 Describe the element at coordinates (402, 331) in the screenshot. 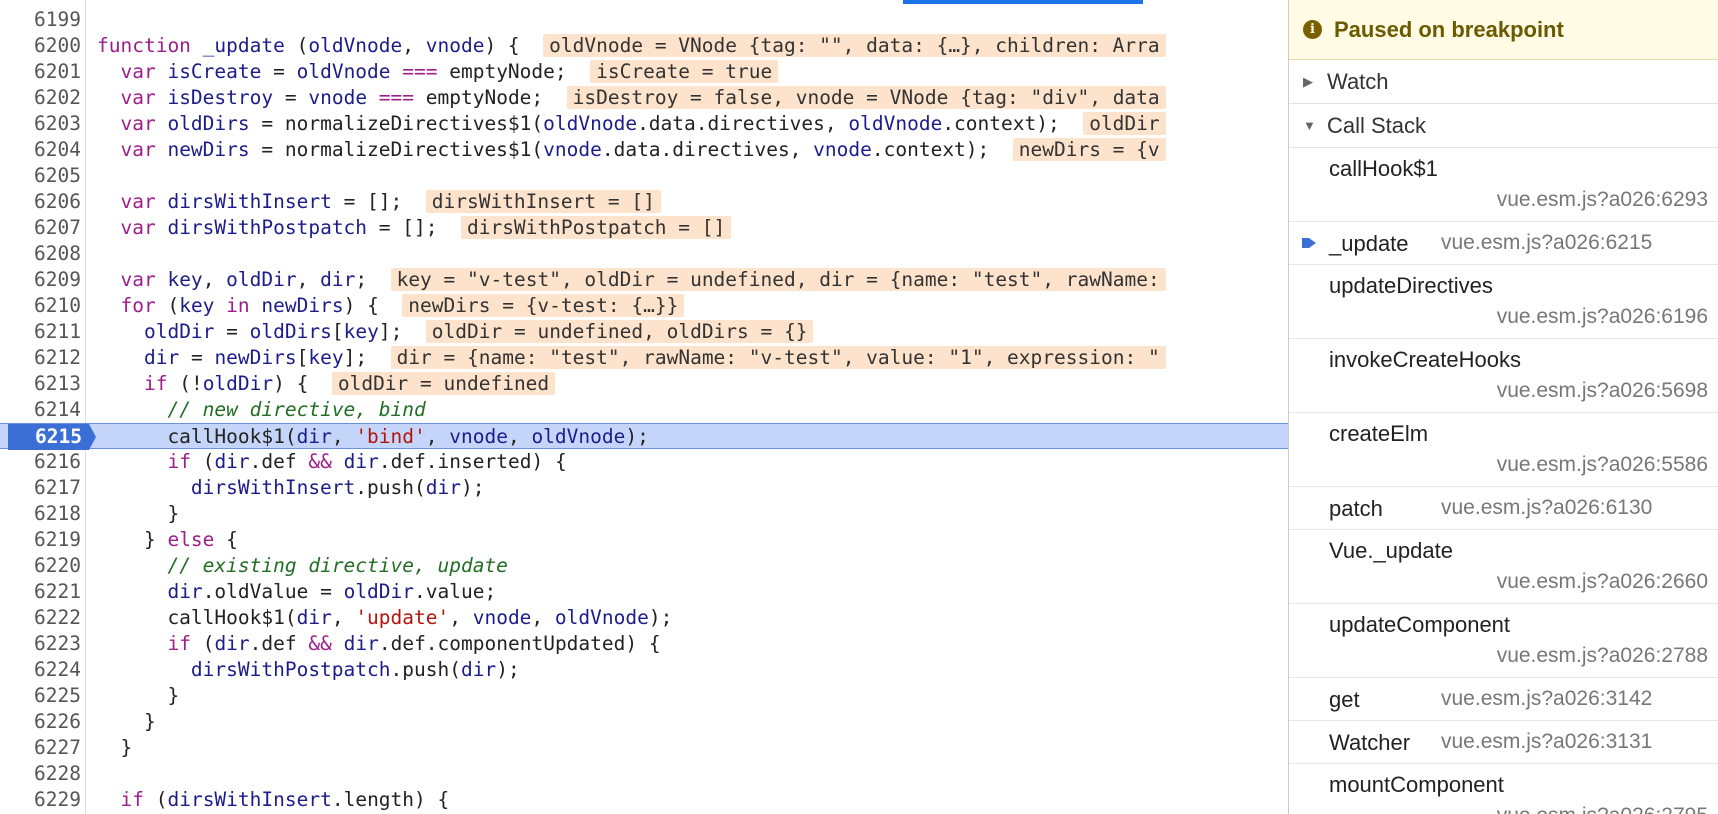

I see `code-token: ];` at that location.